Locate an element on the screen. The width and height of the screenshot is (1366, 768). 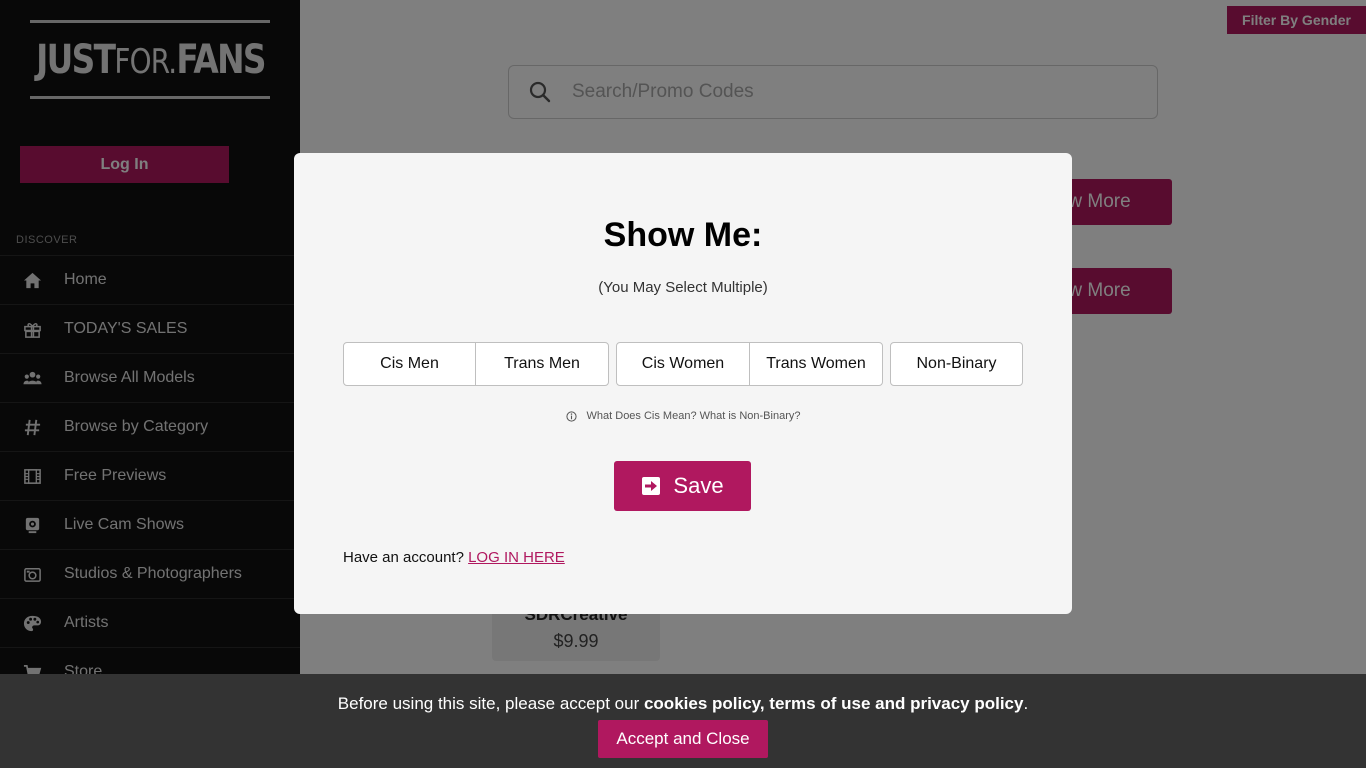
option-trans-men: Trans Men is located at coordinates (542, 364).